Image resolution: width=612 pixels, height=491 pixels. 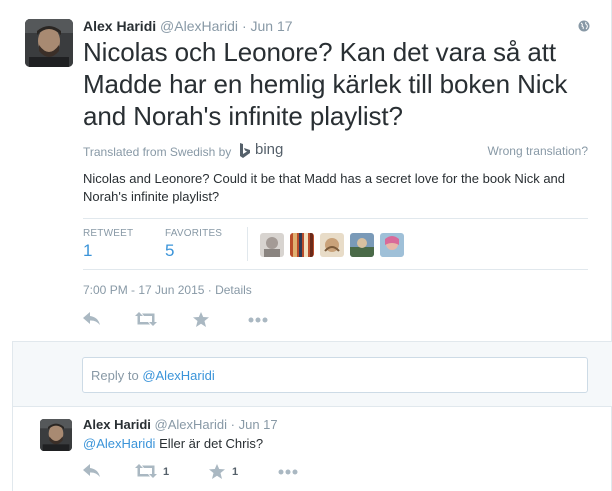 I want to click on reply-author-avatar, so click(x=56, y=435).